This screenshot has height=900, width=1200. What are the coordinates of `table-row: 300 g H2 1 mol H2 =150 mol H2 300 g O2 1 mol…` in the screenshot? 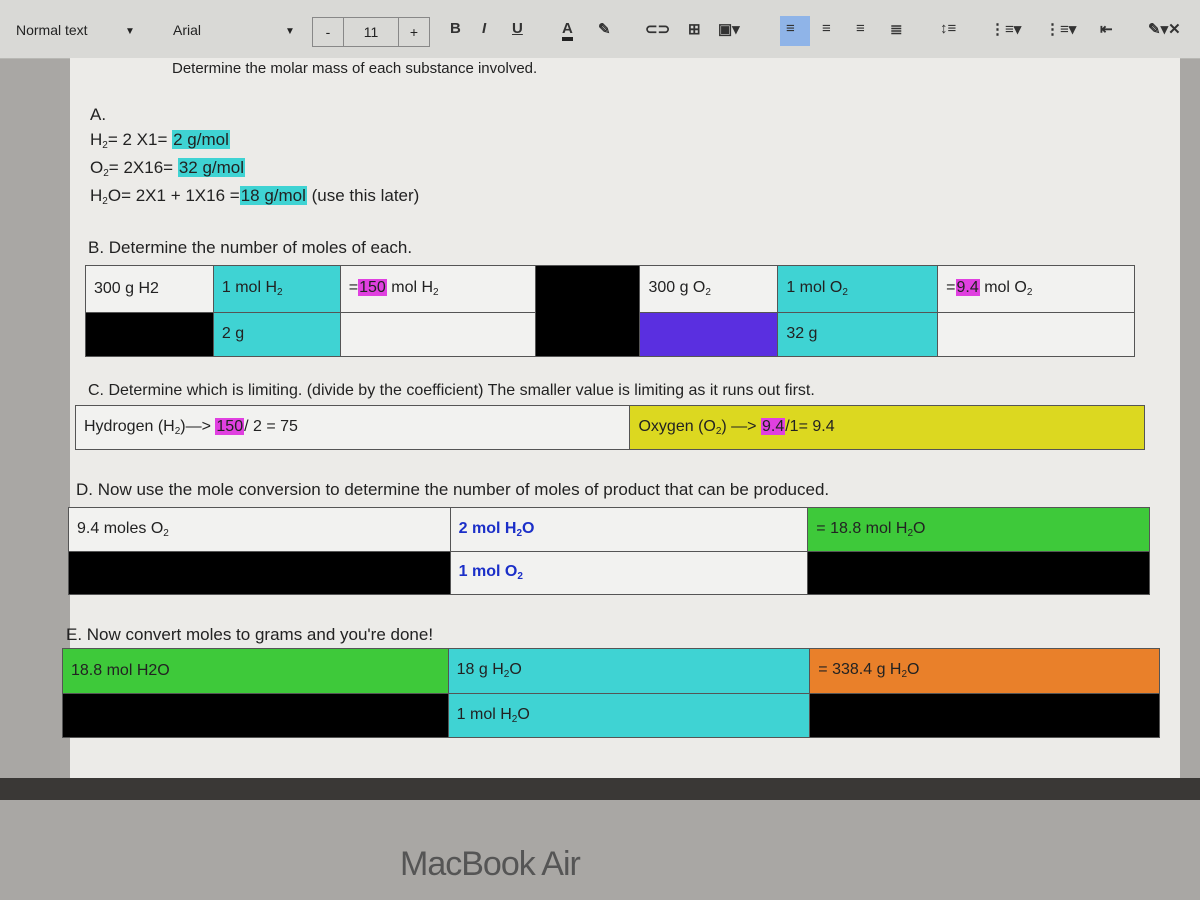 It's located at (610, 311).